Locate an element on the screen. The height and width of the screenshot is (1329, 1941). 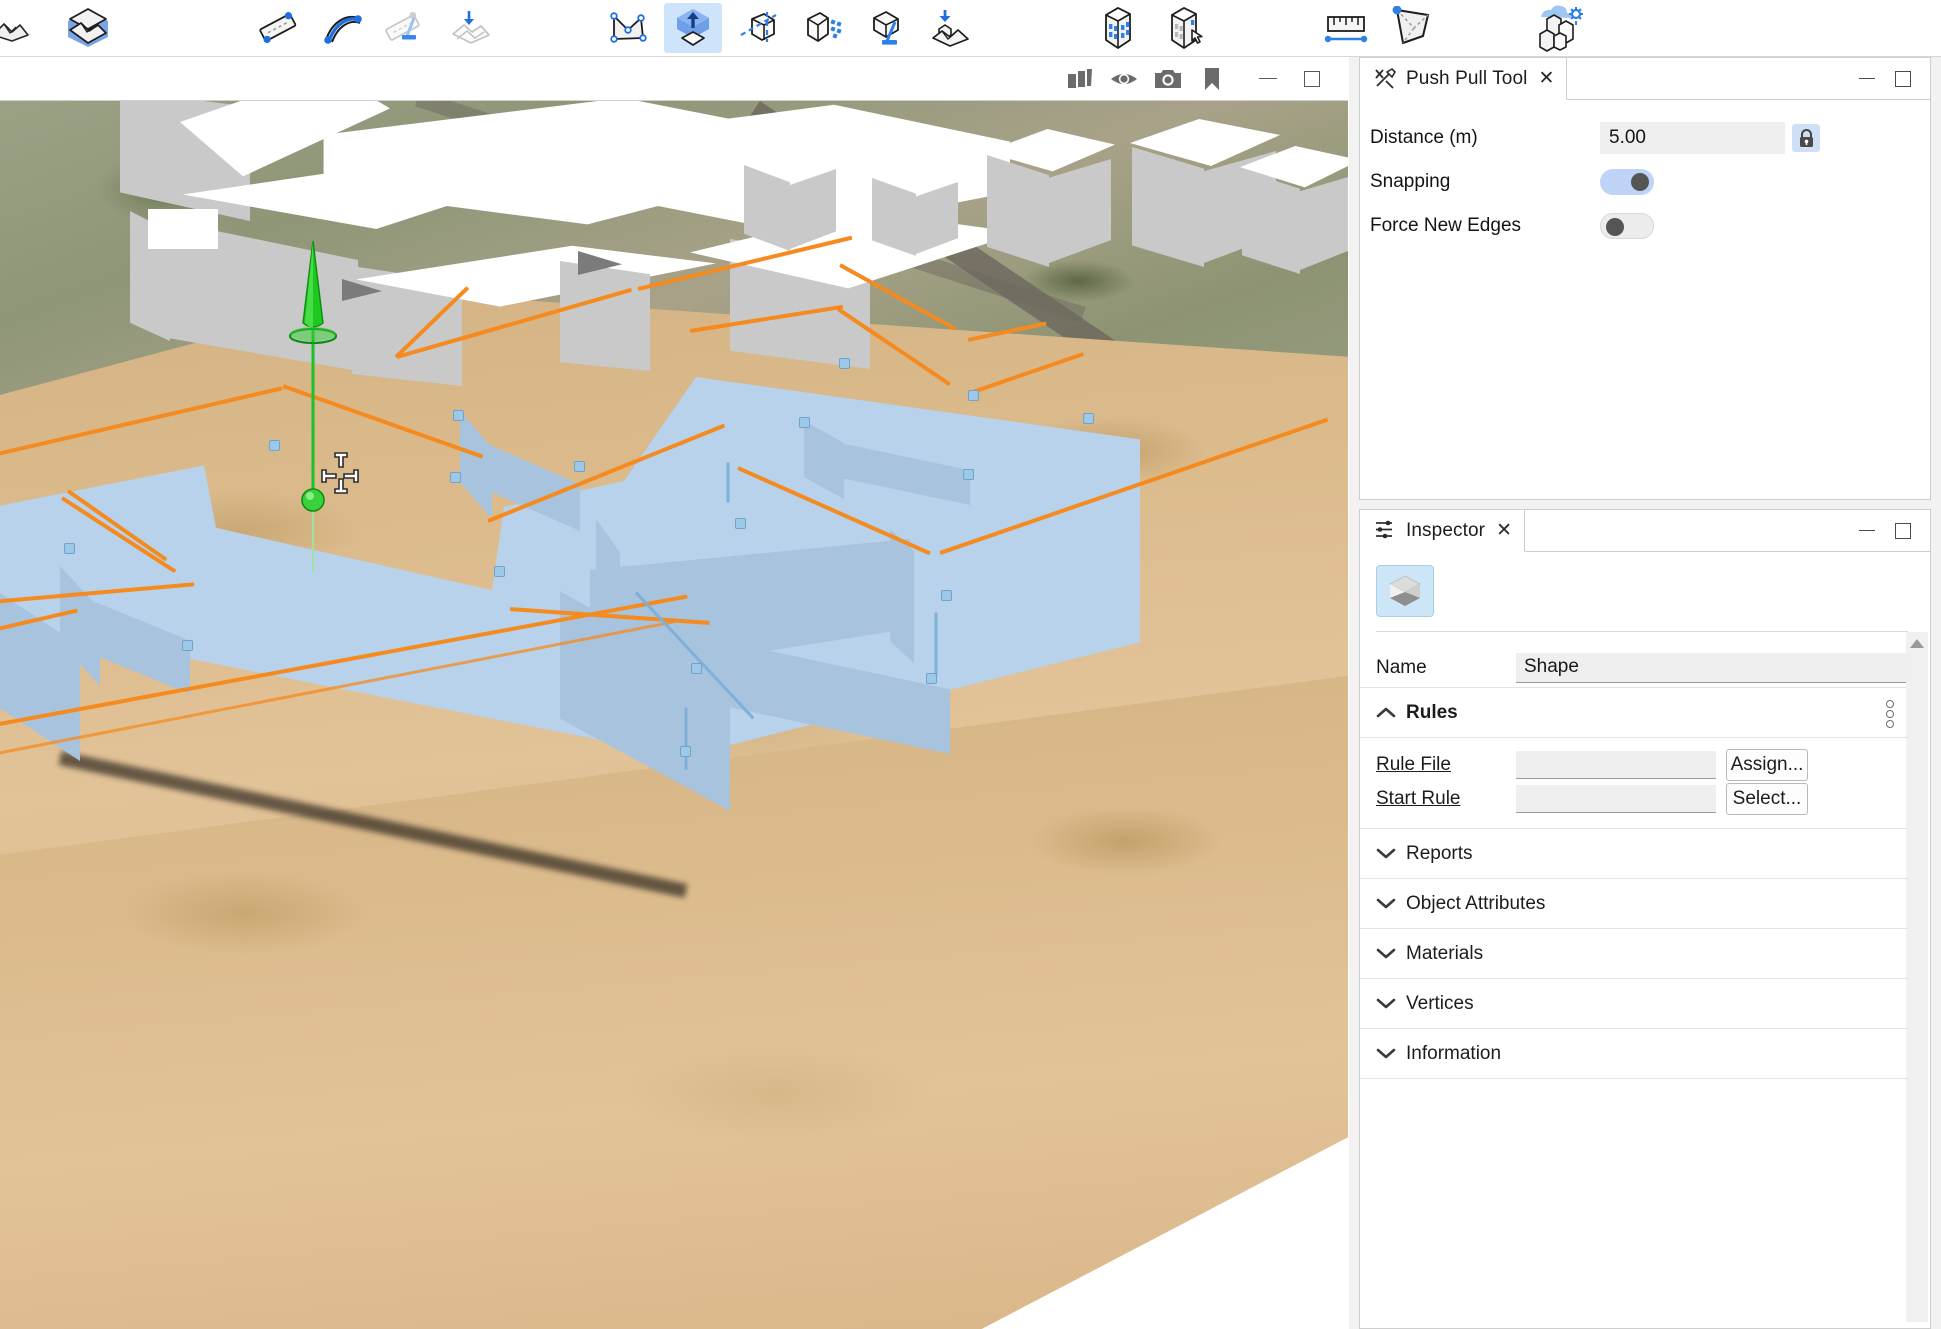
section-title: Materials is located at coordinates (1445, 953).